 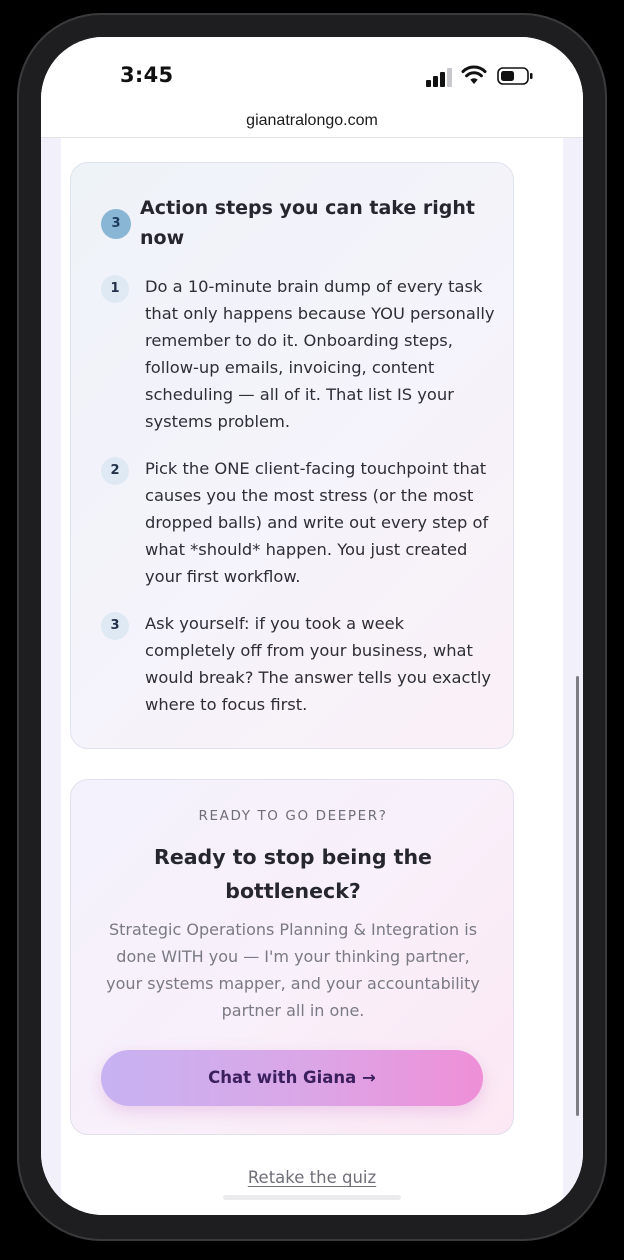 I want to click on cta-eyebrow: READY TO GO DEEPER?, so click(x=293, y=816).